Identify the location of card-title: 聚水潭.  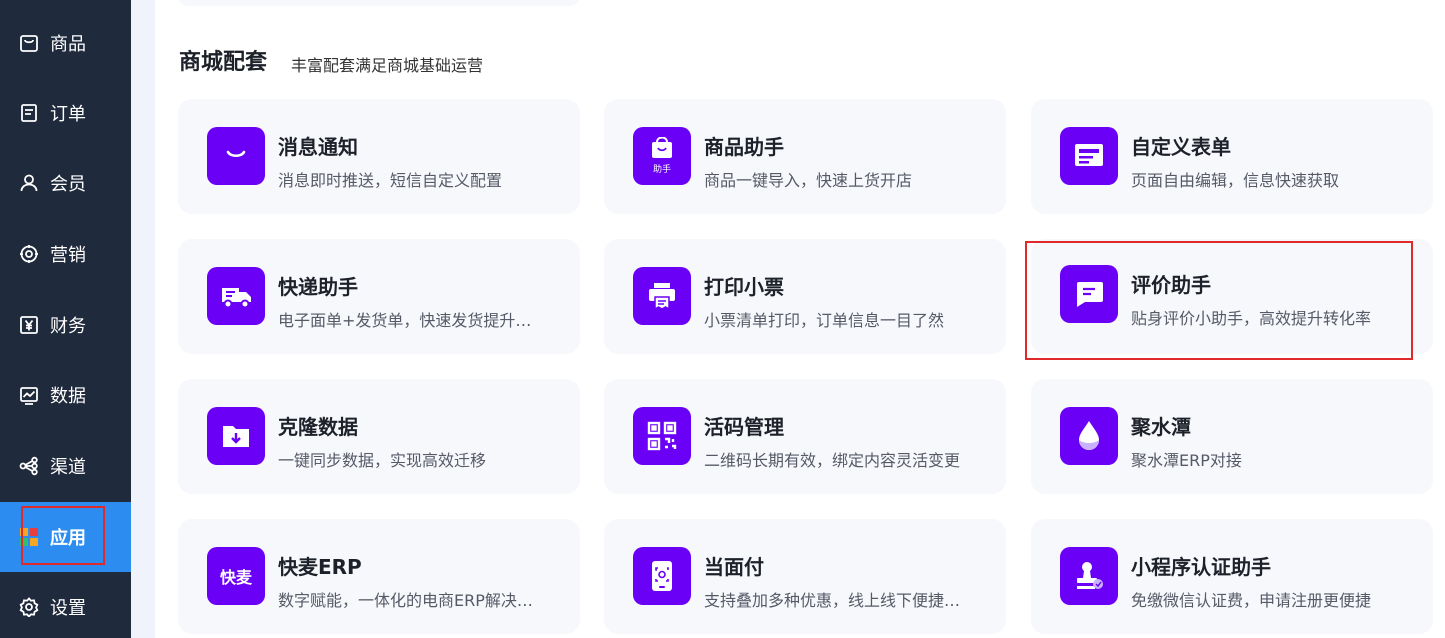
(1161, 427).